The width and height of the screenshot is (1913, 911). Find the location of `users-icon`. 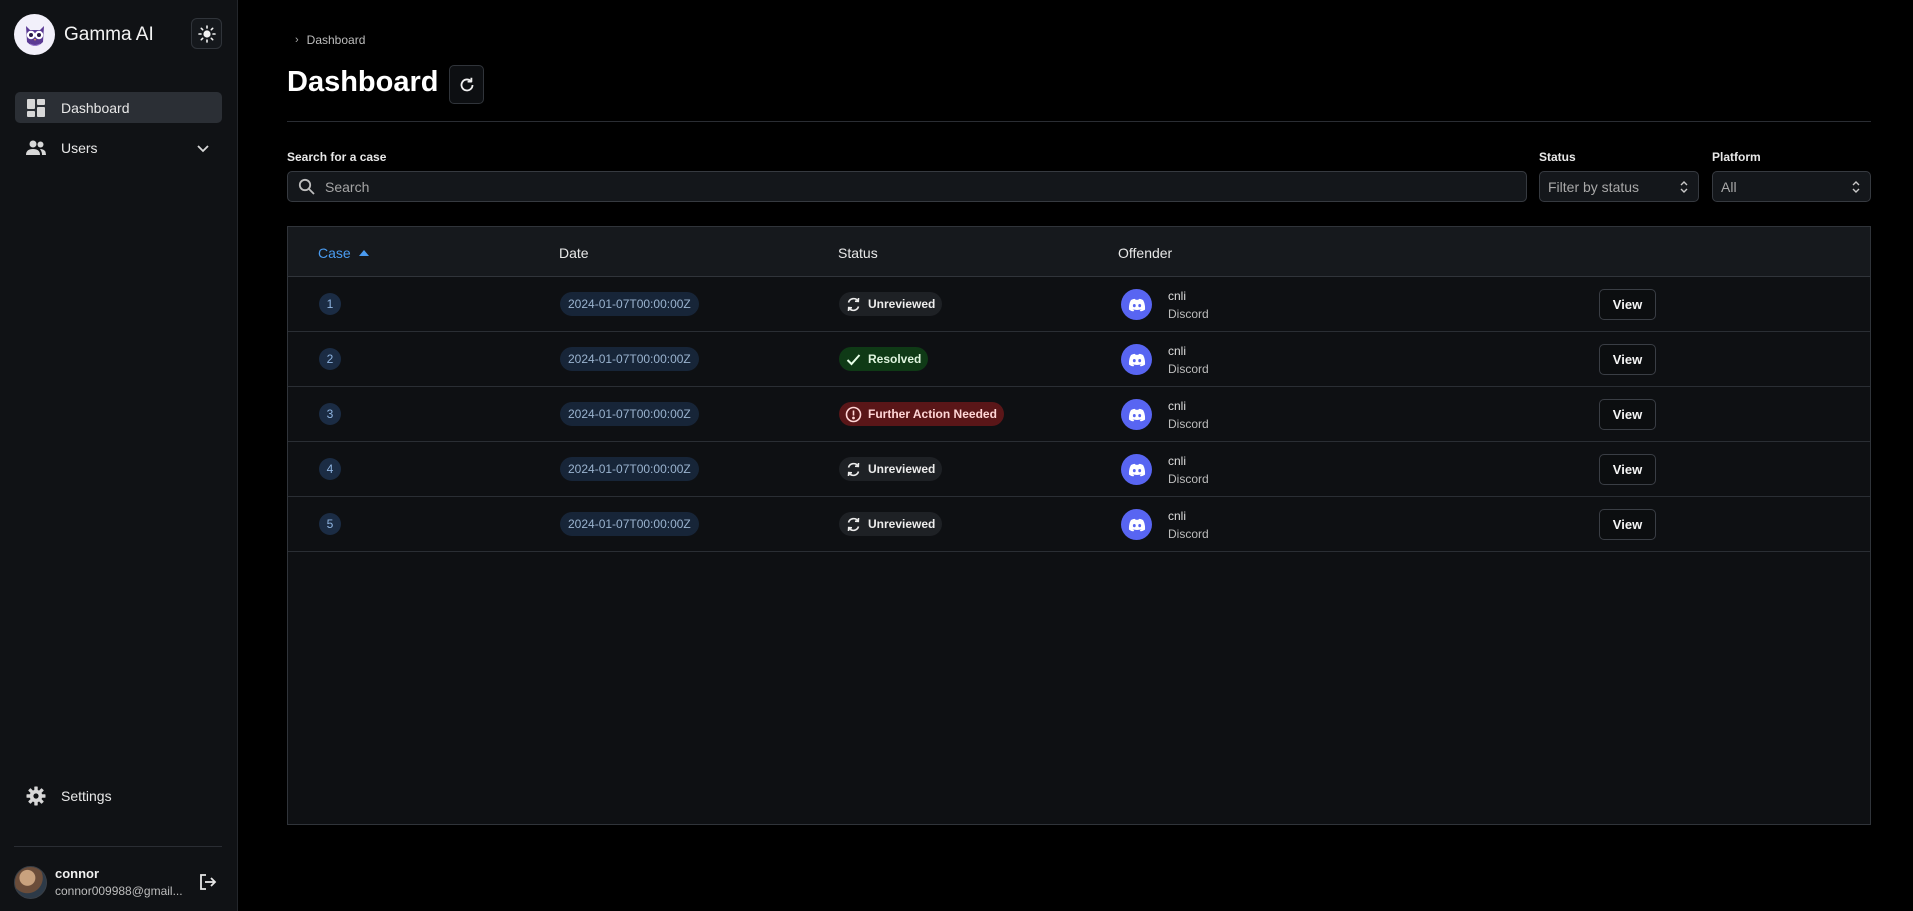

users-icon is located at coordinates (36, 148).